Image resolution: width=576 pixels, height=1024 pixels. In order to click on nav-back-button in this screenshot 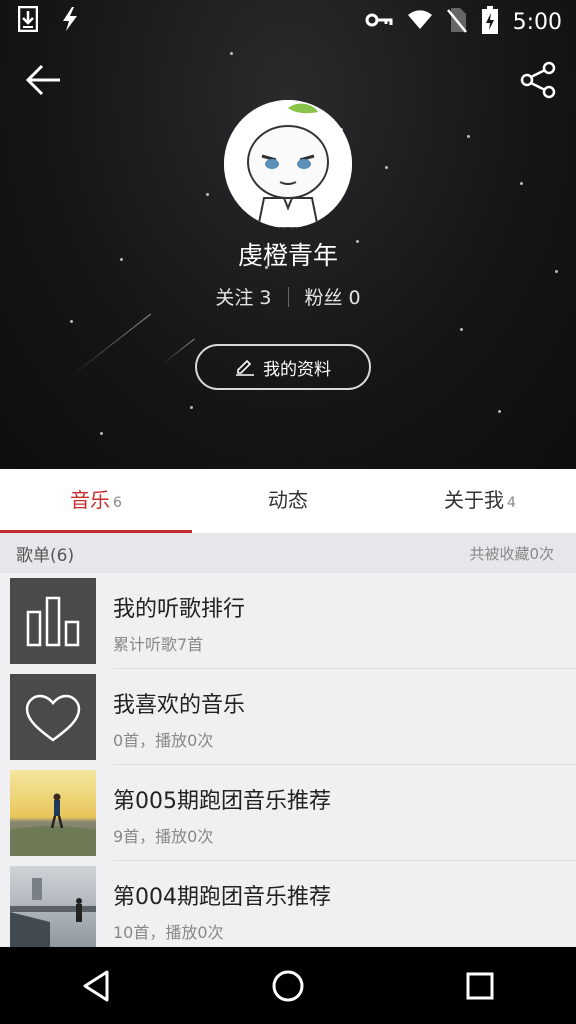, I will do `click(96, 986)`.